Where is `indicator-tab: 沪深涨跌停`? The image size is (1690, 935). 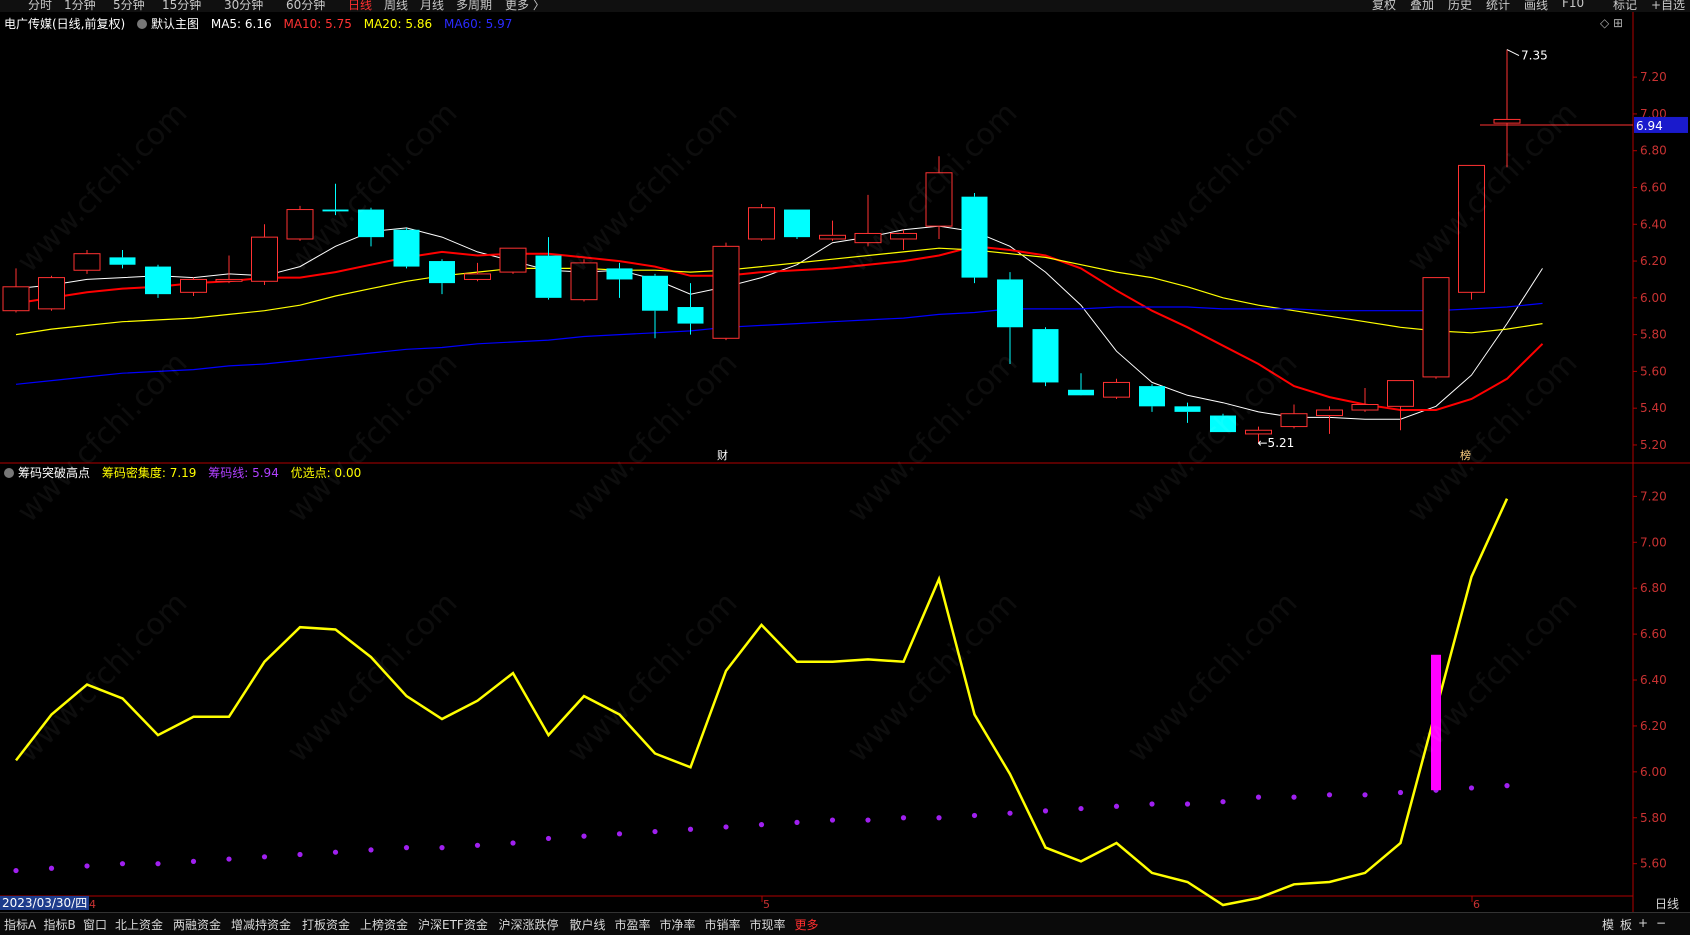
indicator-tab: 沪深涨跌停 is located at coordinates (529, 924).